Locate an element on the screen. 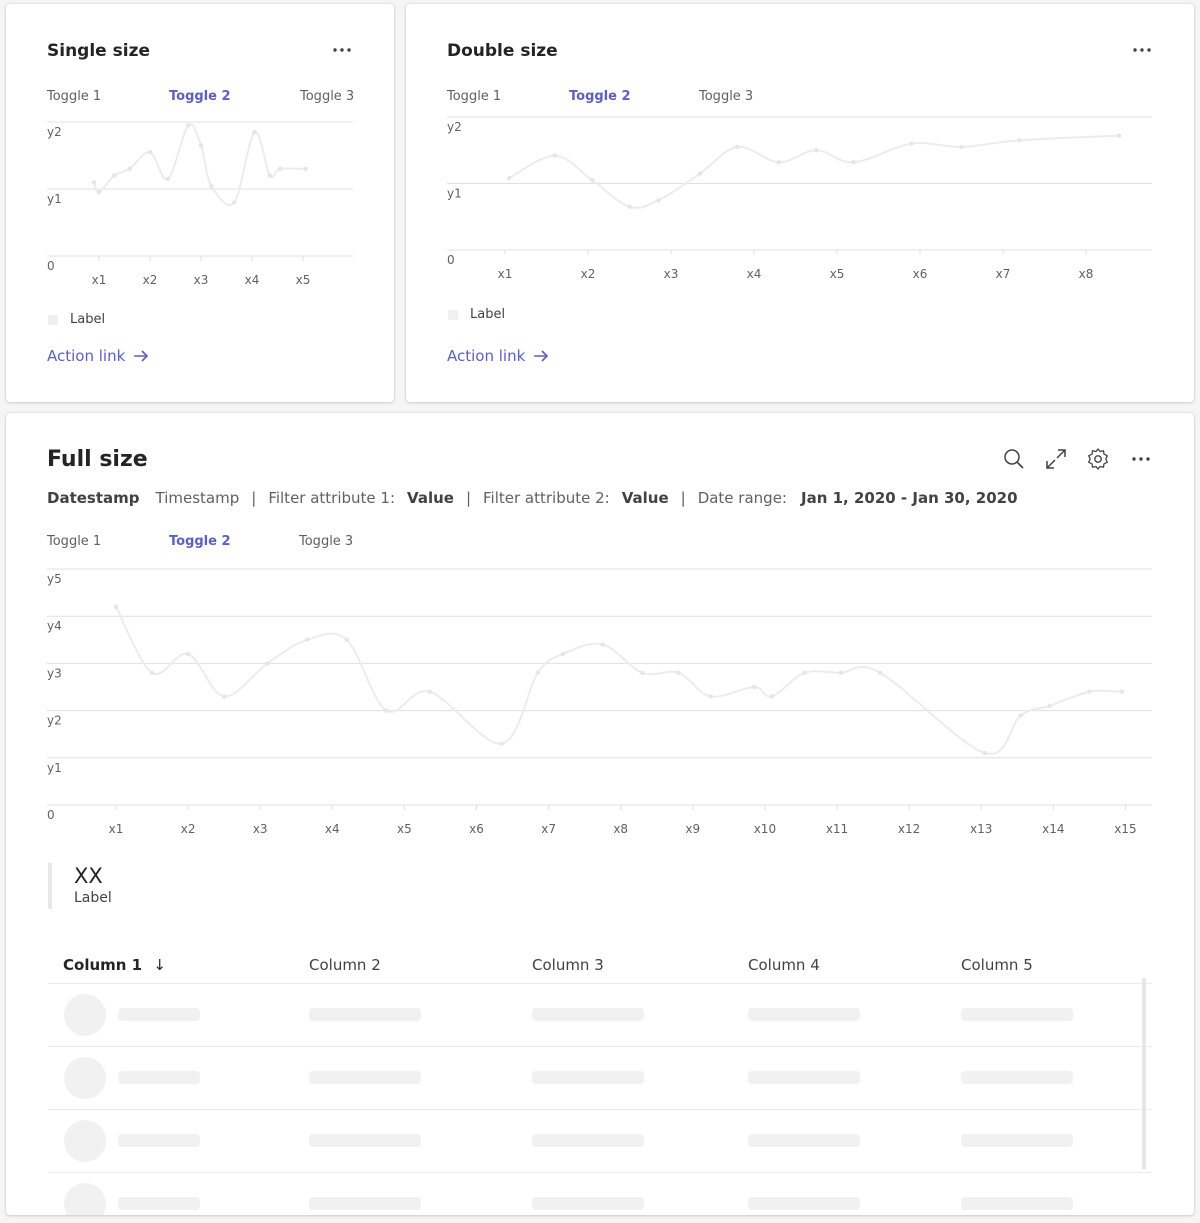  y-tick-label: y3 is located at coordinates (54, 673).